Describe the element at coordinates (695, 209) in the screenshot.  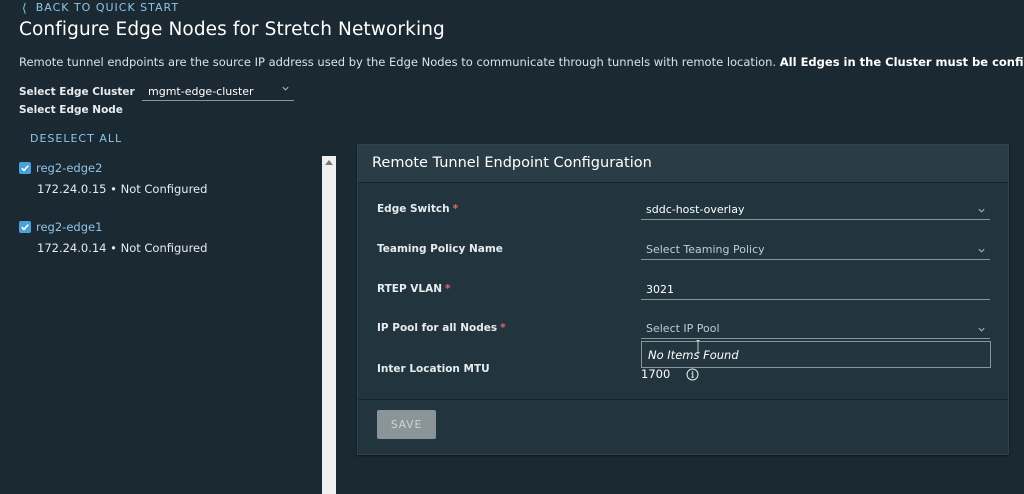
I see `edge-switch-value: sddc-host-overlay` at that location.